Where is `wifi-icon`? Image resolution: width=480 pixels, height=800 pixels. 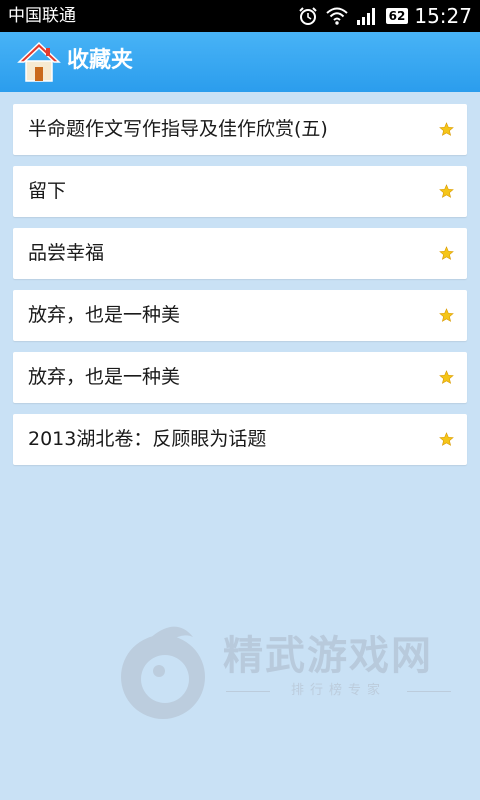 wifi-icon is located at coordinates (336, 16).